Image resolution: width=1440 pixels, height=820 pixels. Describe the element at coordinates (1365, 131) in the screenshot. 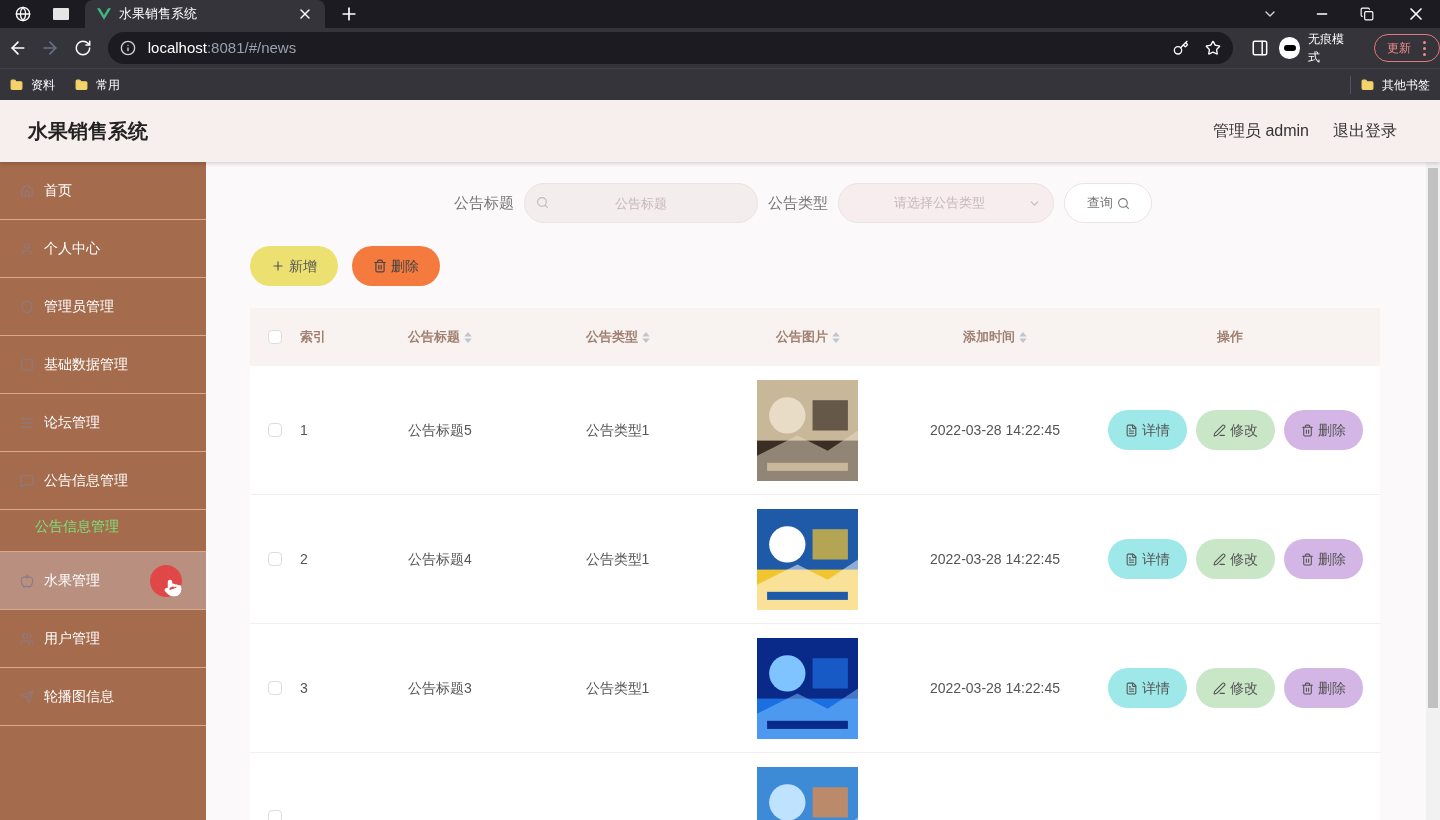

I see `logout-link: 退出登录` at that location.